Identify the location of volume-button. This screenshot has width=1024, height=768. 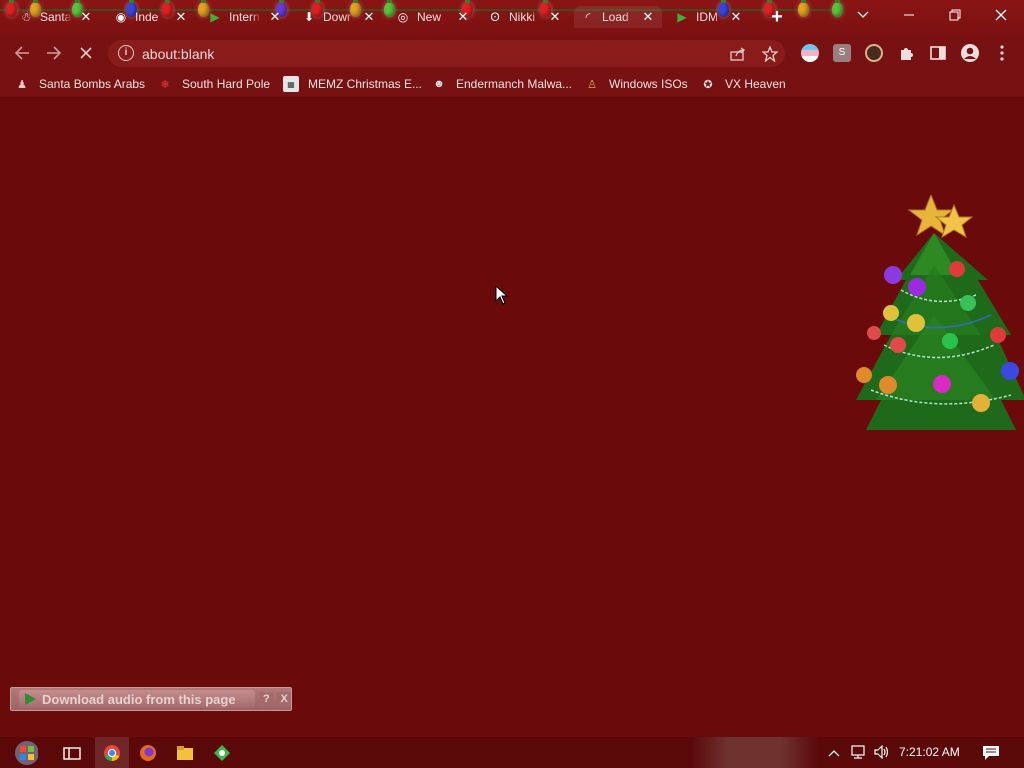
(882, 753).